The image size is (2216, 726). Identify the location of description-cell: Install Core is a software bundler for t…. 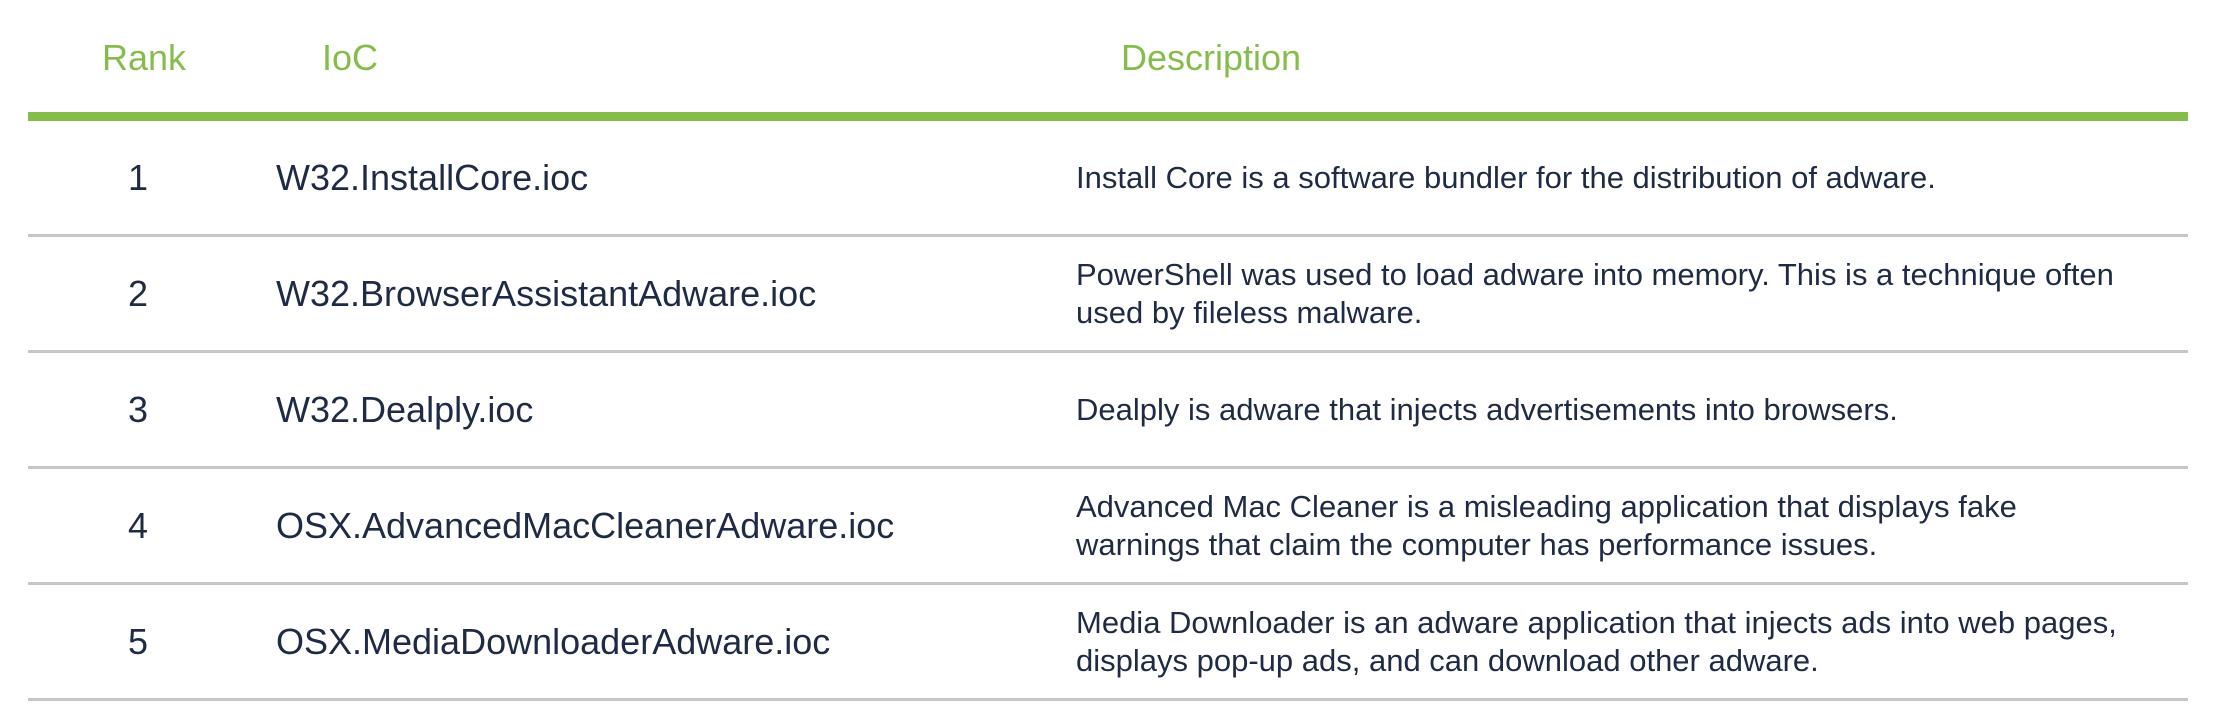
(1506, 177).